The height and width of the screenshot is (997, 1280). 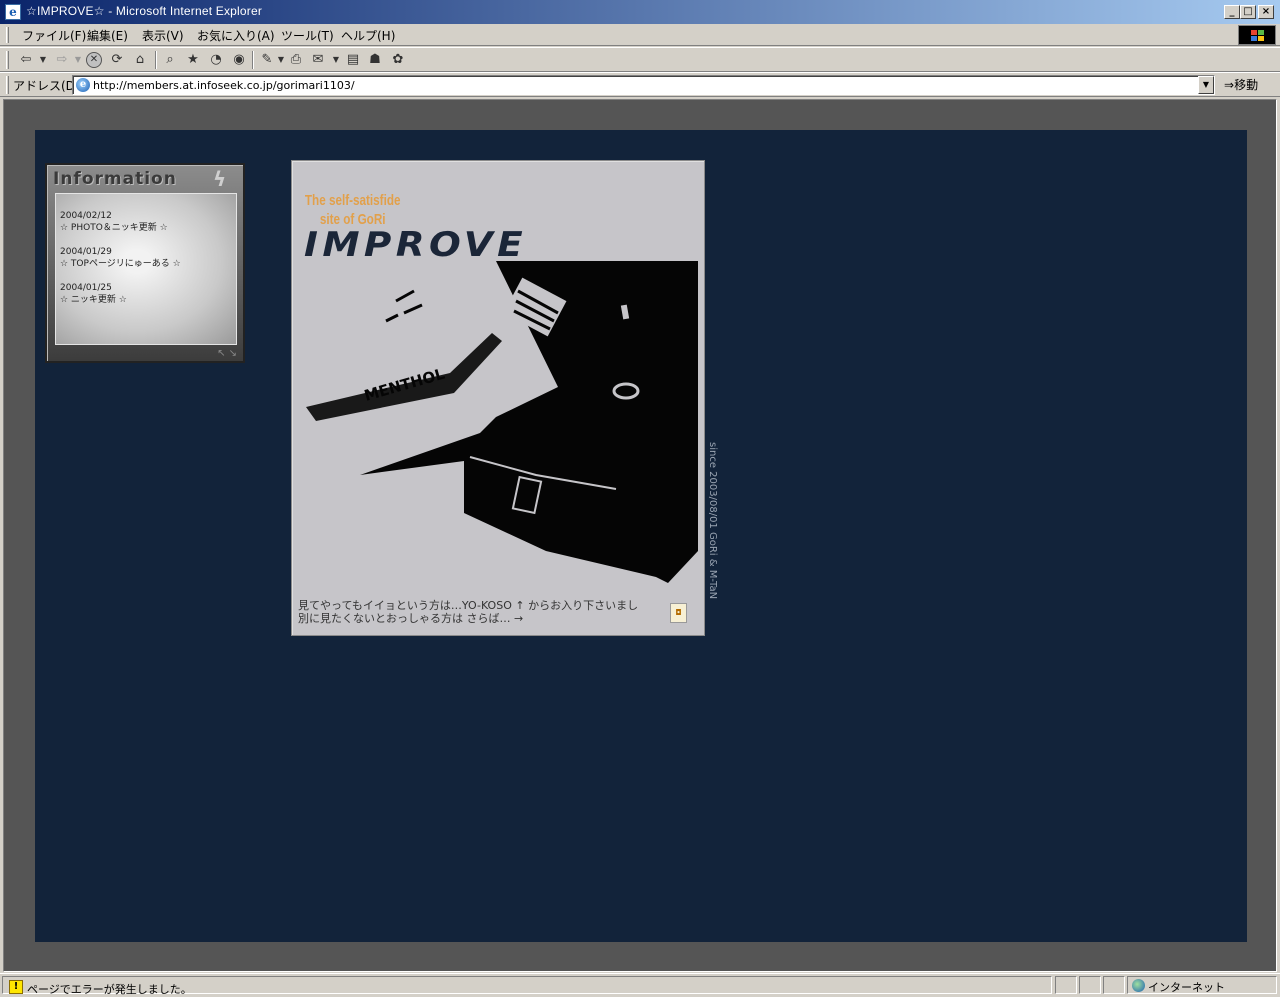 What do you see at coordinates (193, 60) in the screenshot?
I see `favorites-icon: ★` at bounding box center [193, 60].